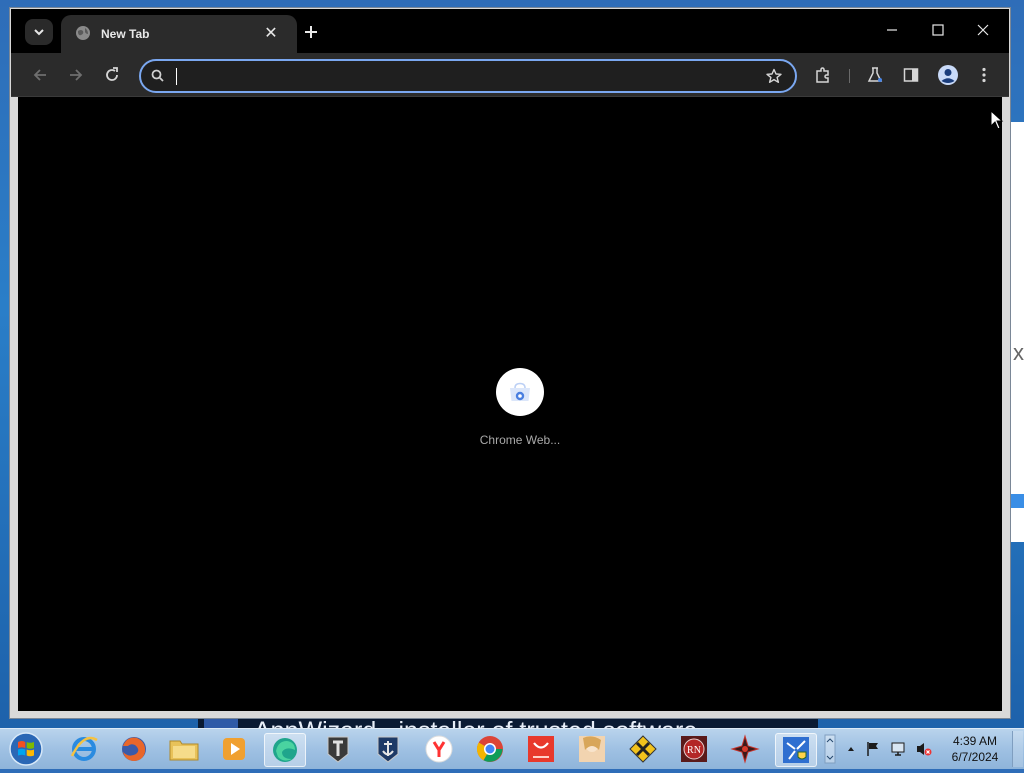 The height and width of the screenshot is (773, 1024). I want to click on chevron-up-icon, so click(851, 749).